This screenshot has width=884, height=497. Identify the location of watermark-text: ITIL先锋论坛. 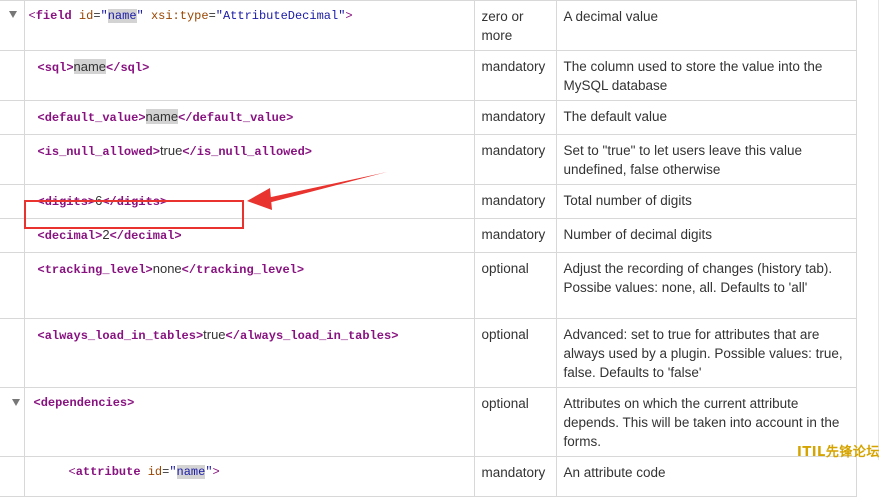
(838, 452).